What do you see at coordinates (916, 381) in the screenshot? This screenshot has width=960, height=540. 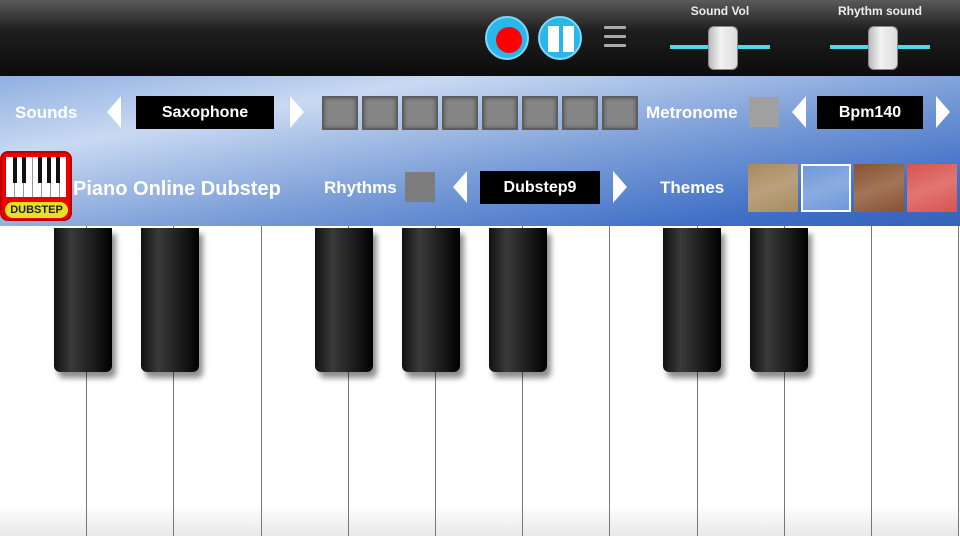 I see `white-key` at bounding box center [916, 381].